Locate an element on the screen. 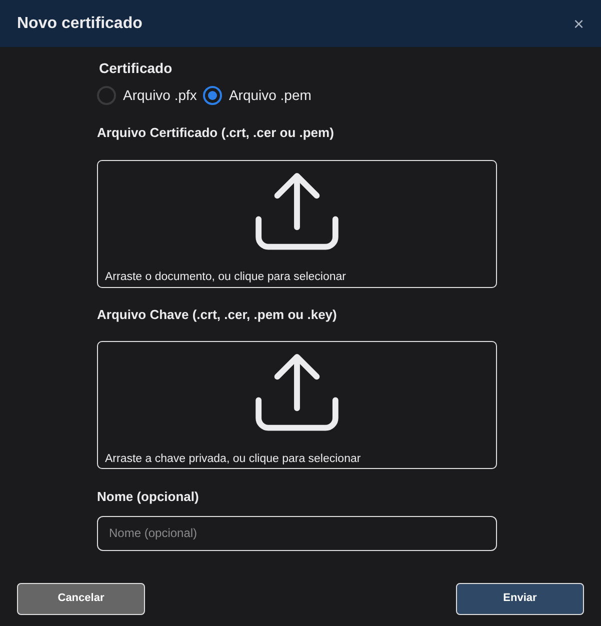 The width and height of the screenshot is (601, 626). dialog-title: Novo certificado is located at coordinates (79, 24).